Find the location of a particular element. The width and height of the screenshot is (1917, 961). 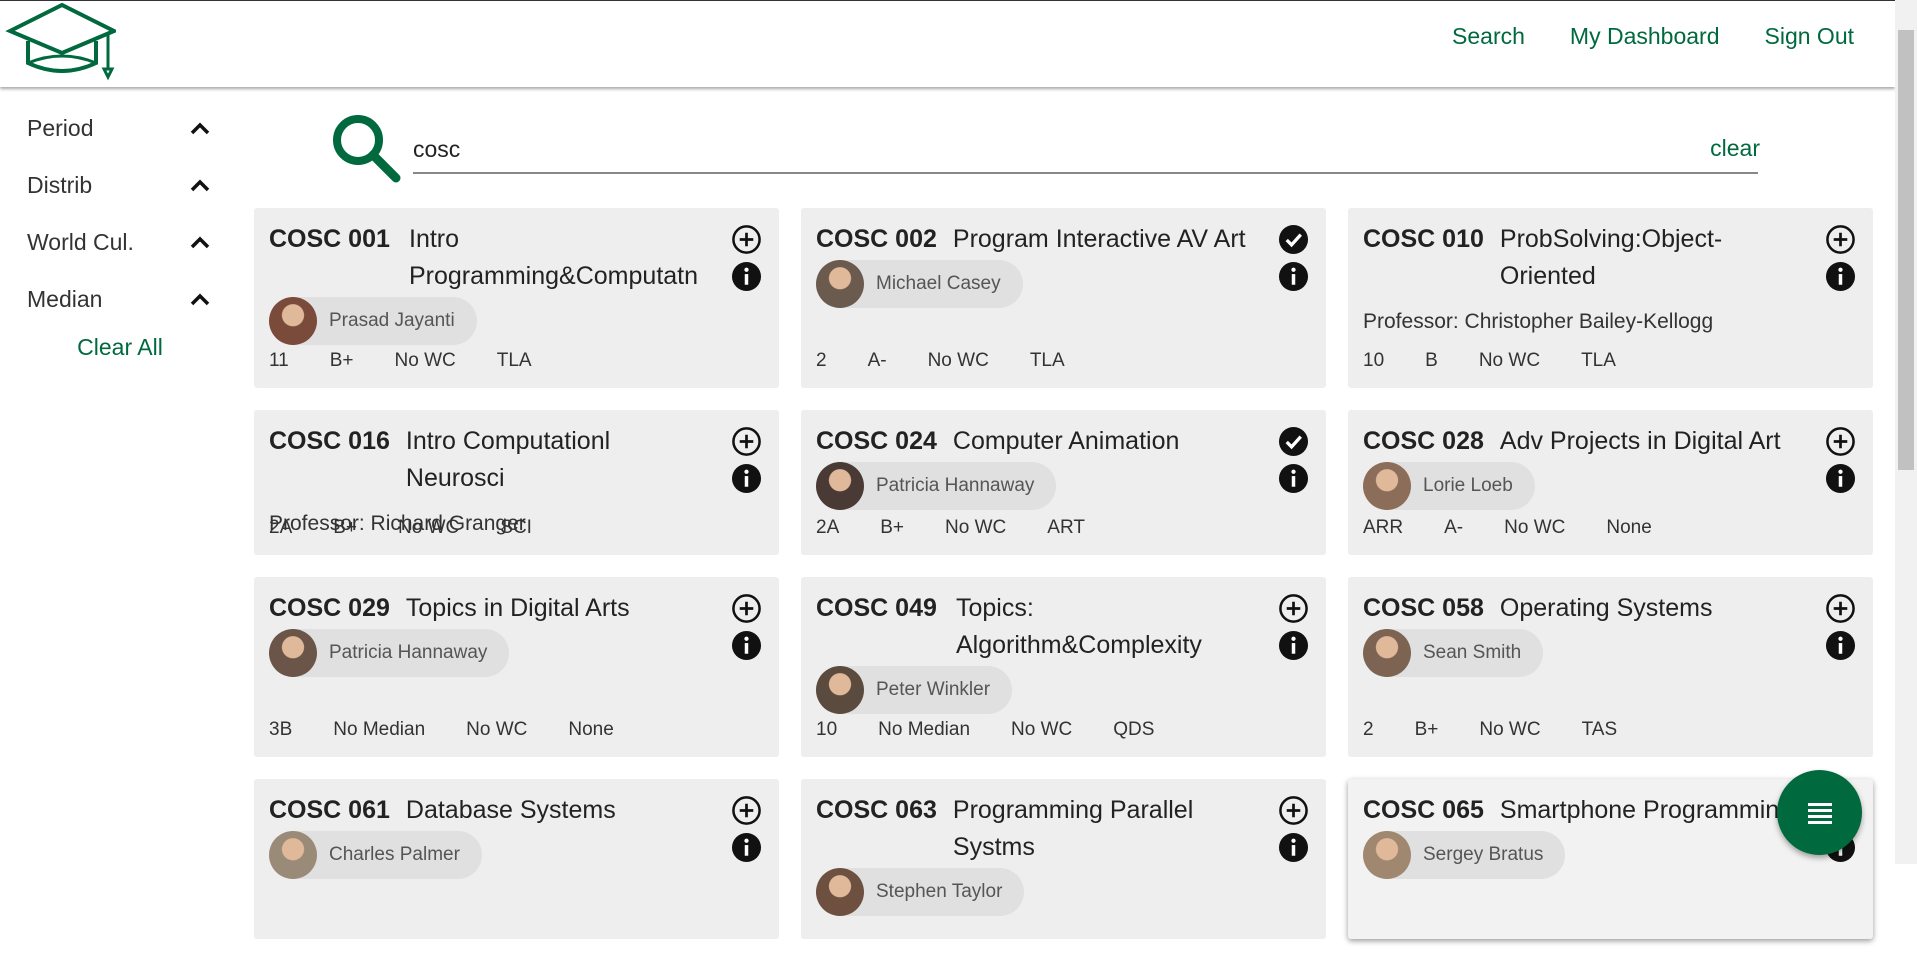

filter-median: Median is located at coordinates (115, 299).